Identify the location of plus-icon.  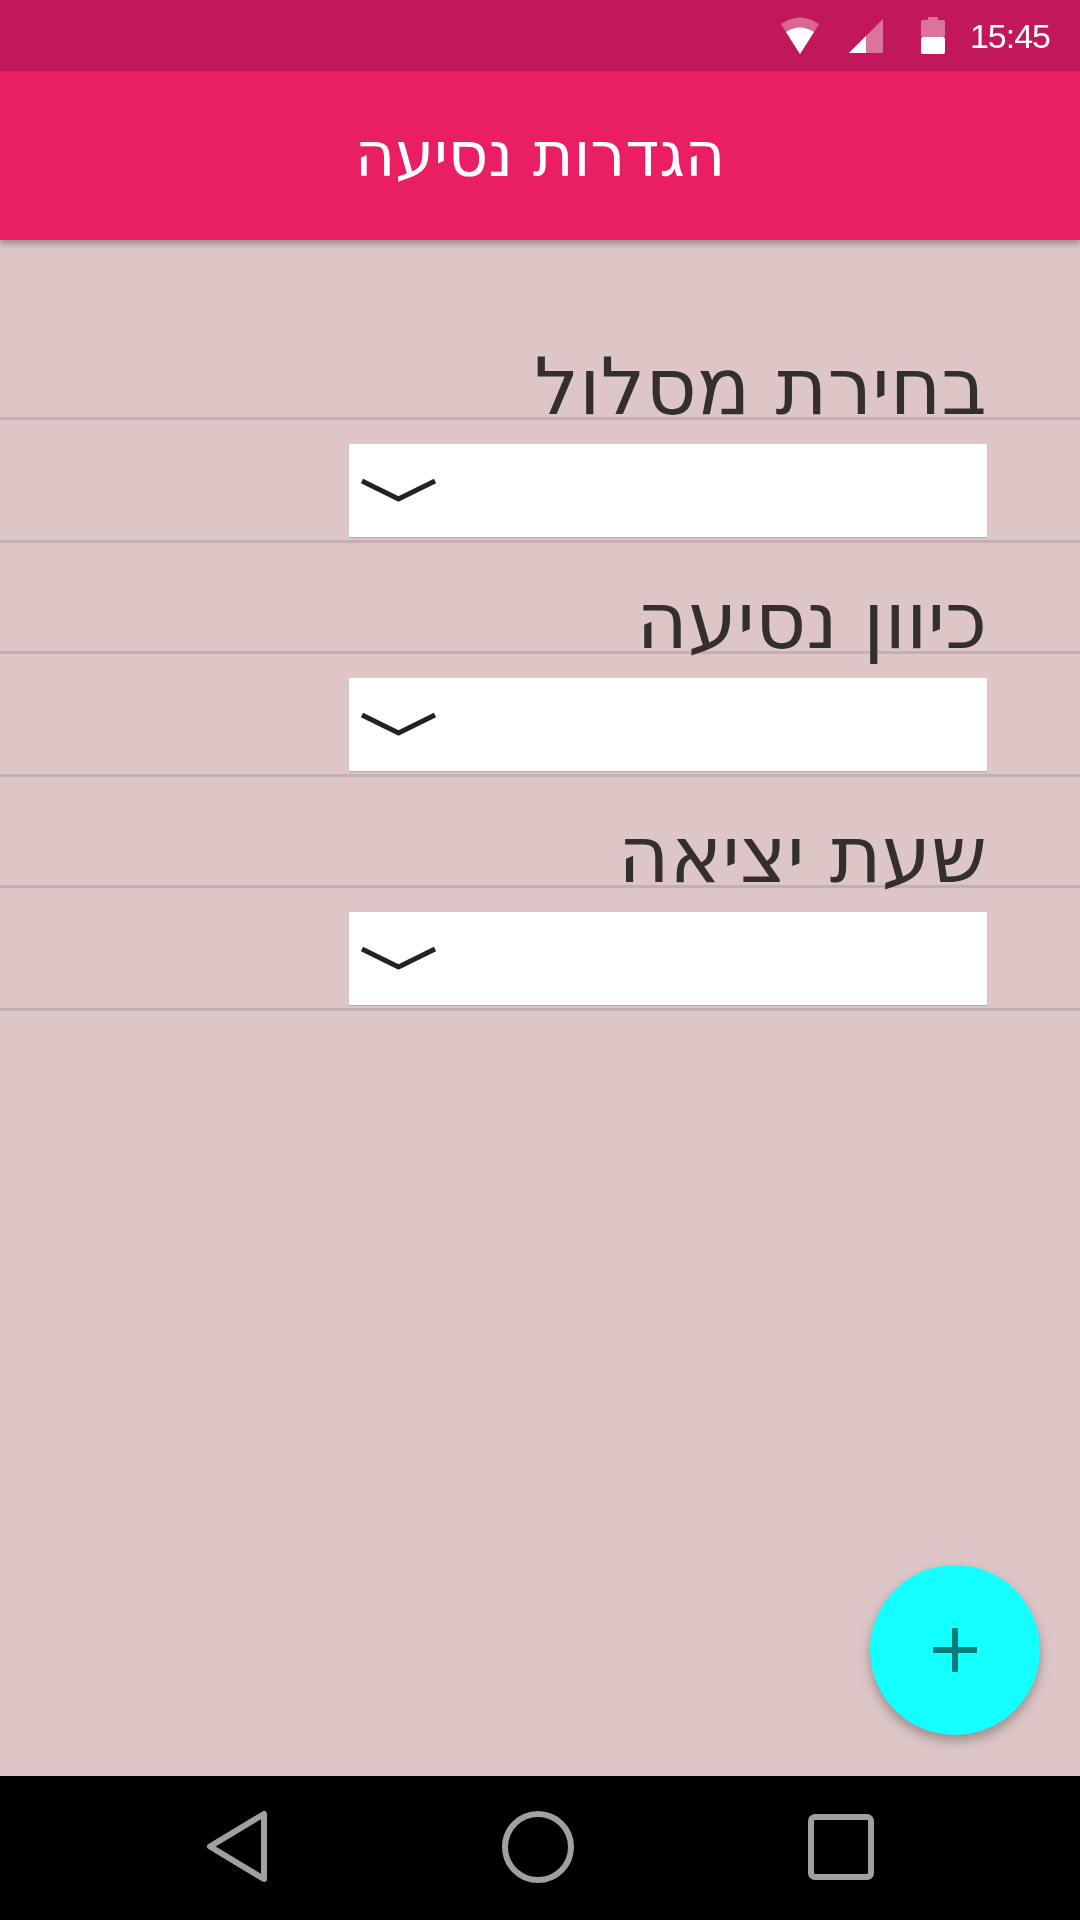
(955, 1650).